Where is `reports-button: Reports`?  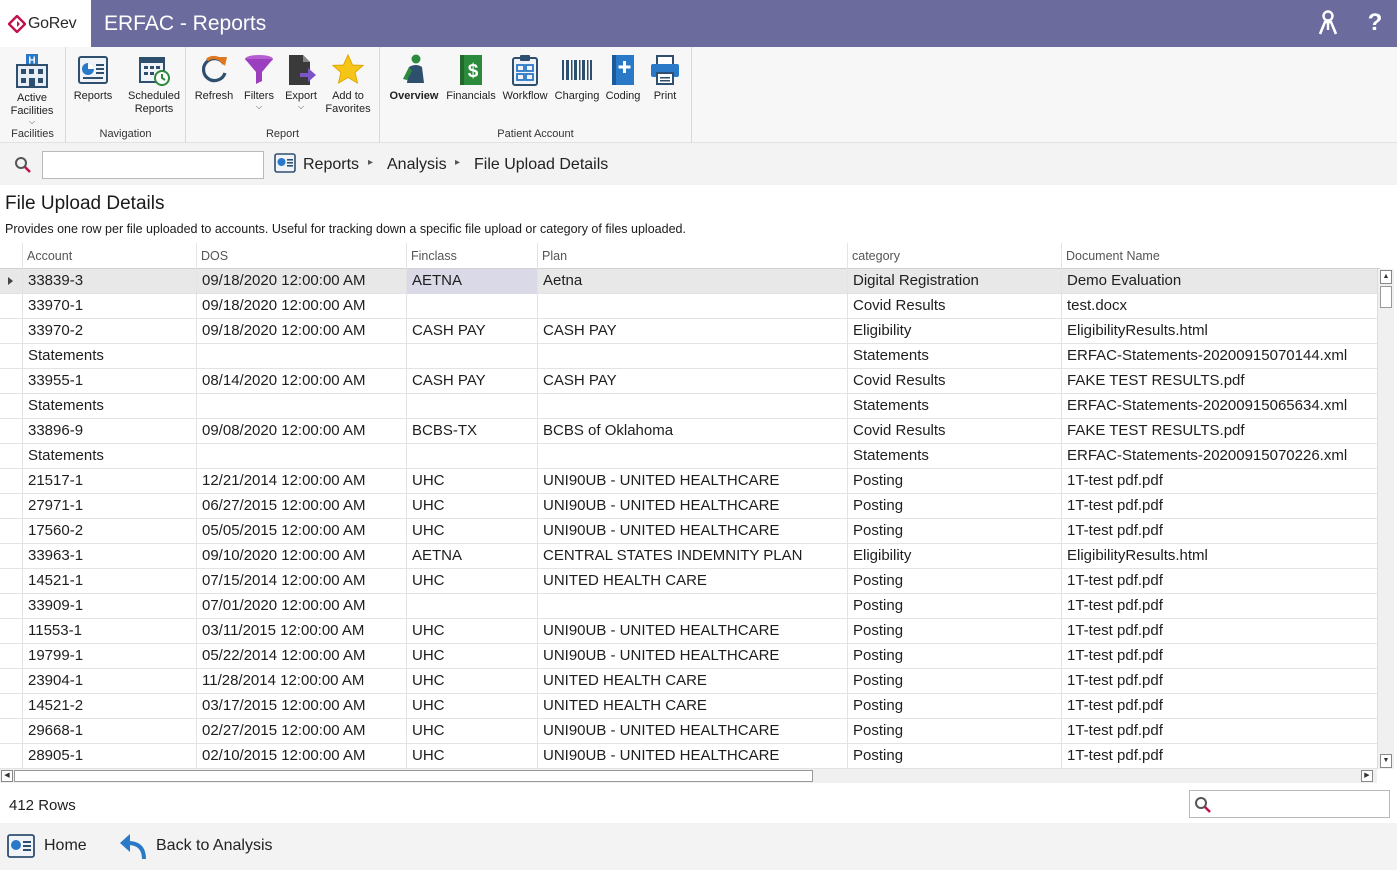
reports-button: Reports is located at coordinates (93, 78).